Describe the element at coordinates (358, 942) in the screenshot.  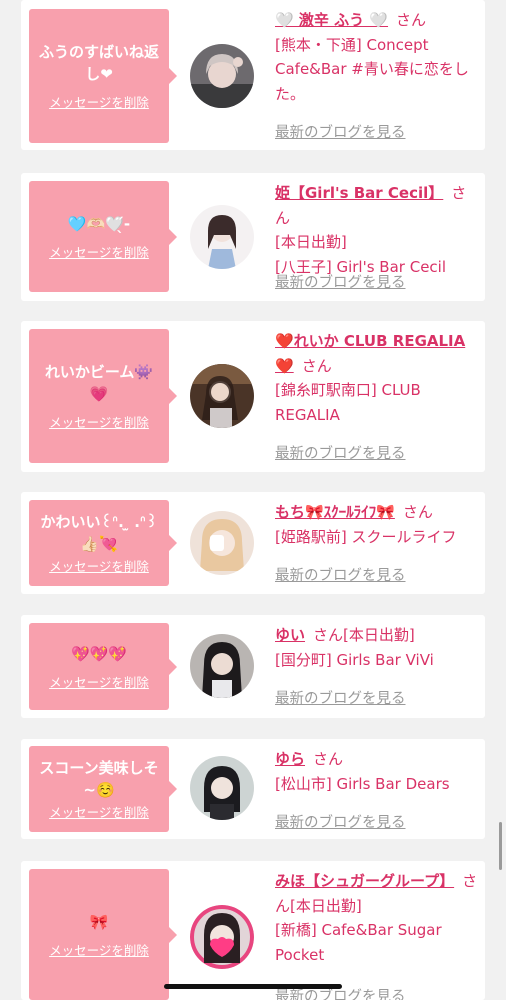
I see `shop-info: [新橋] Cafe&Bar Sugar Pocket` at that location.